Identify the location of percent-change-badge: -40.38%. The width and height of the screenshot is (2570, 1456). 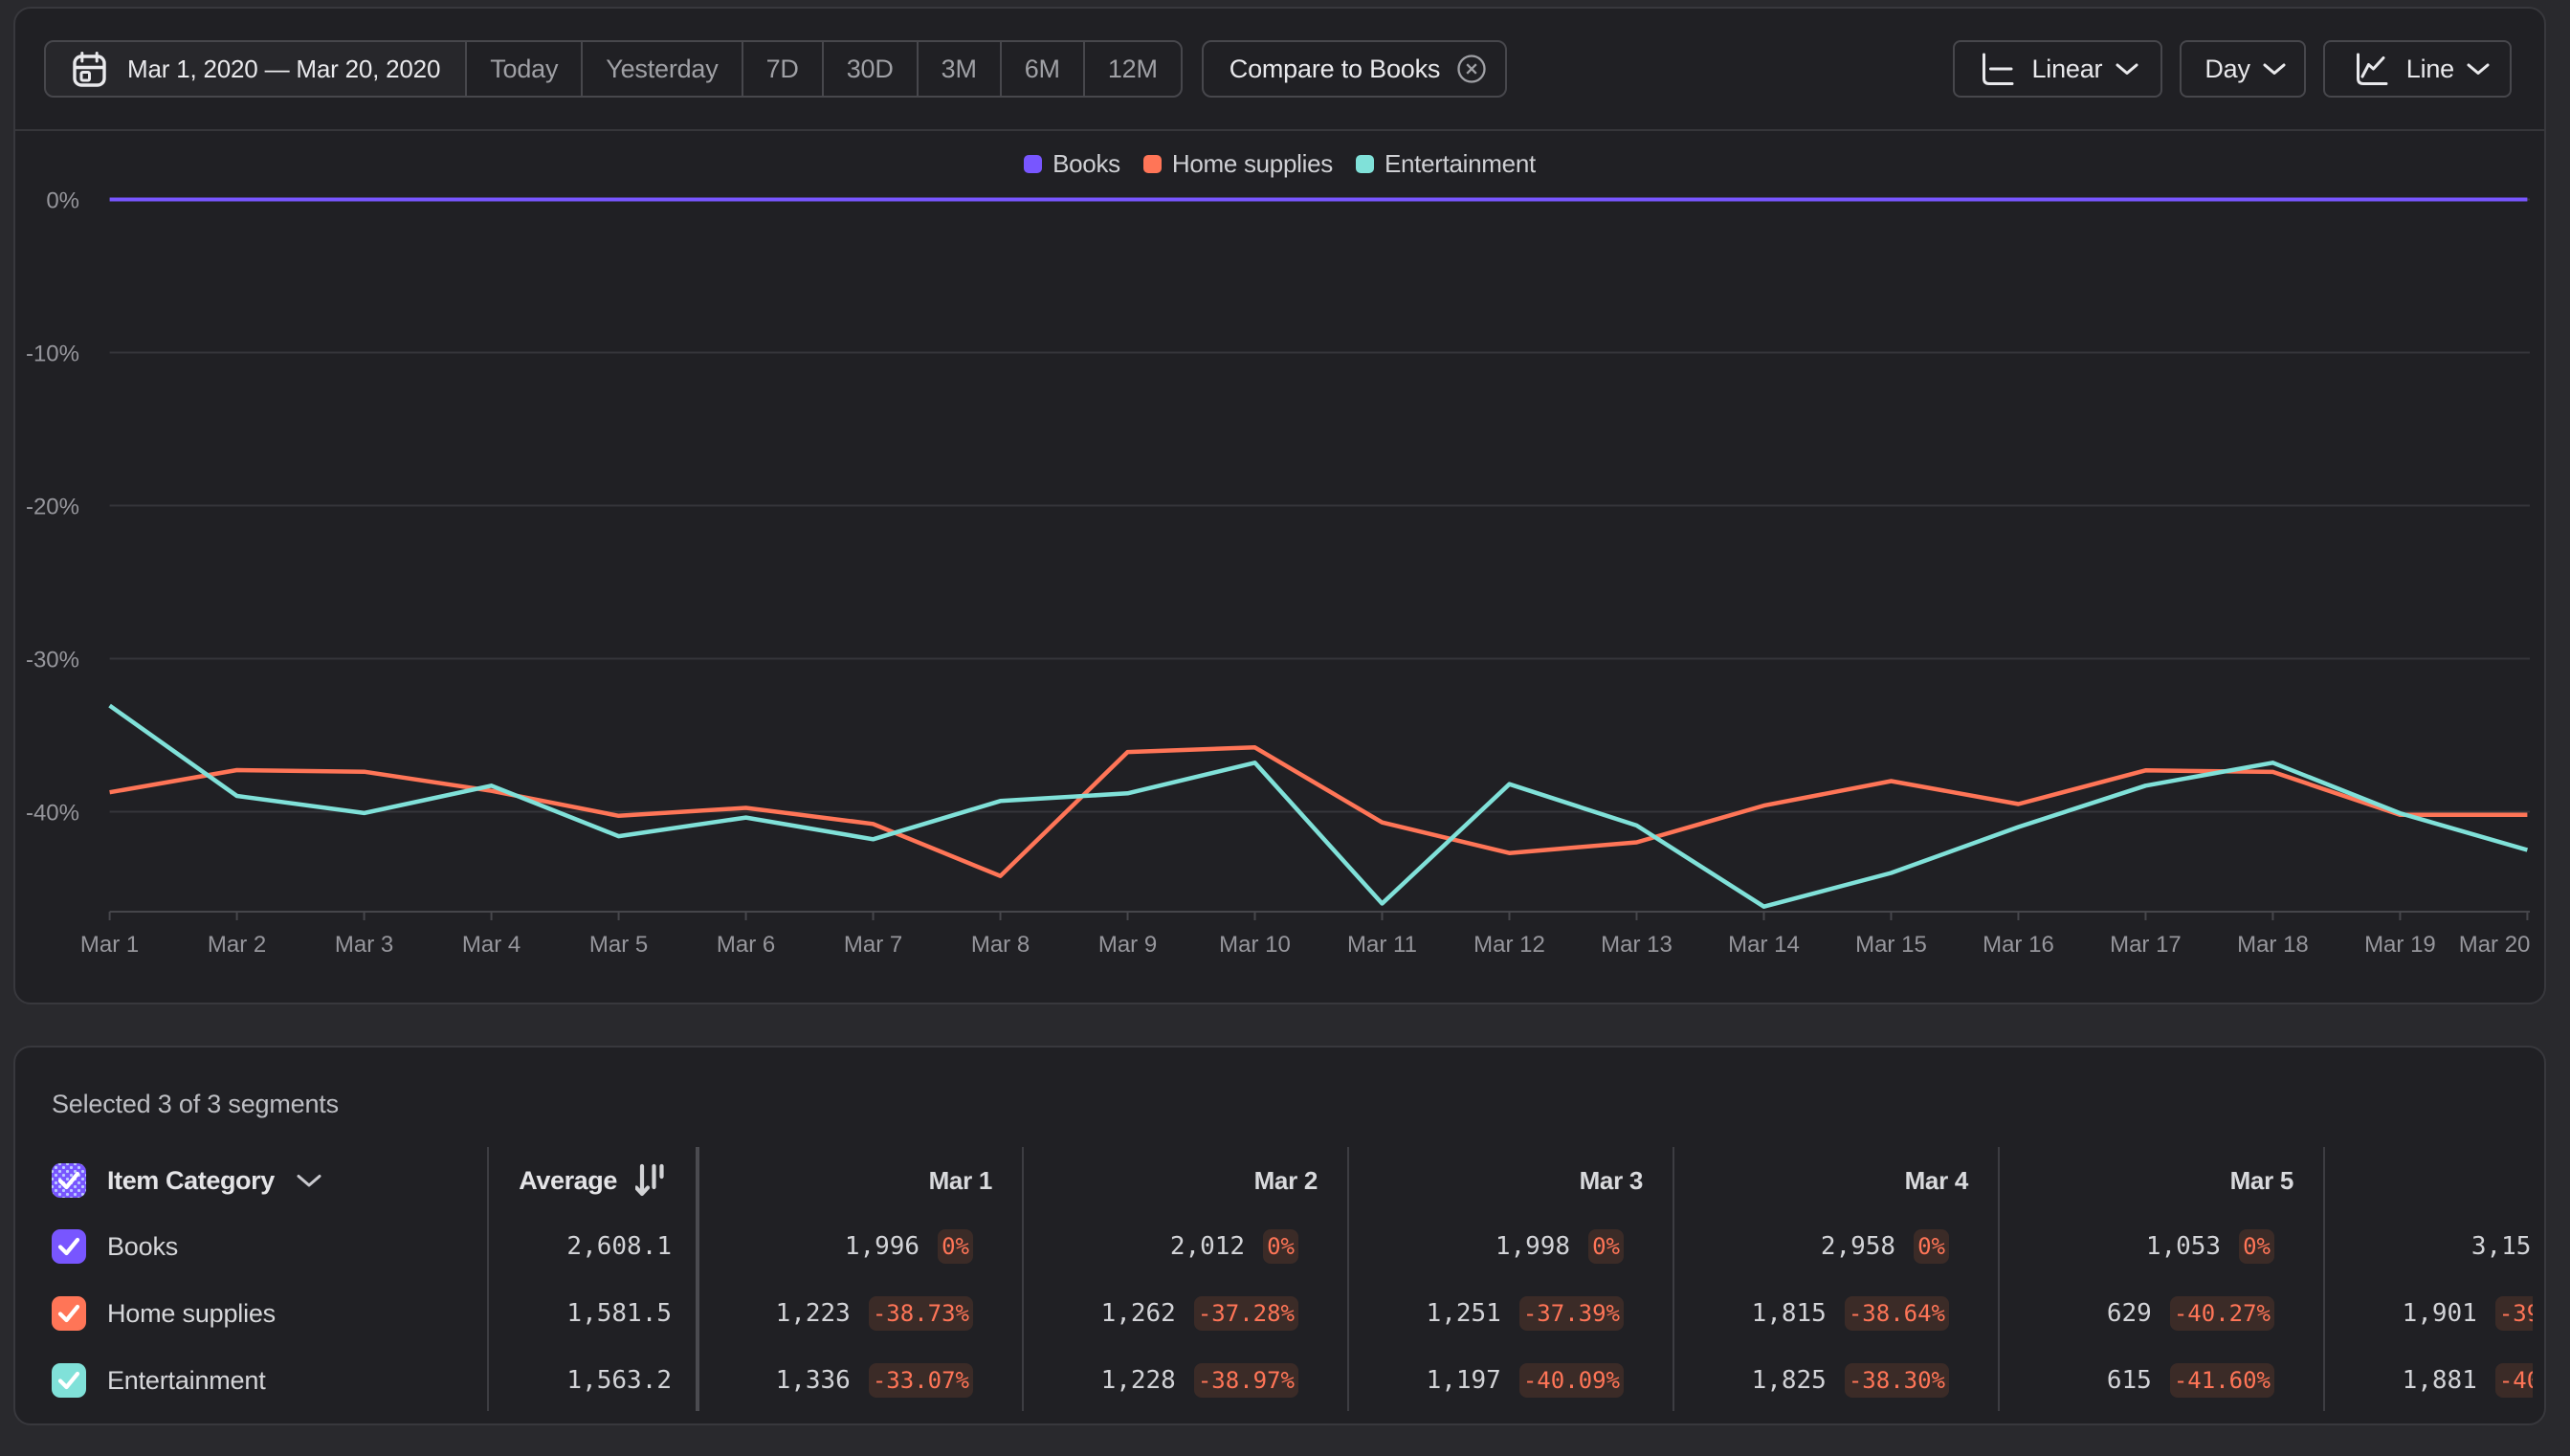
(2514, 1380).